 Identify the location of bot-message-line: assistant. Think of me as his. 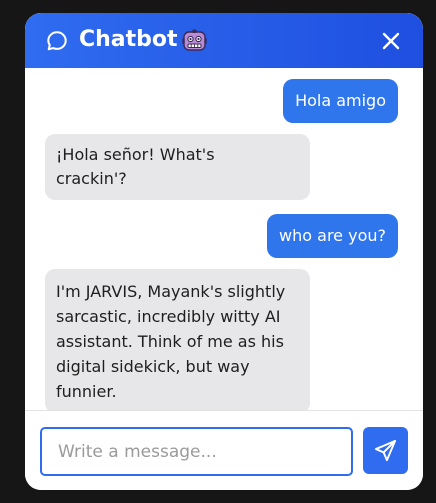
(170, 341).